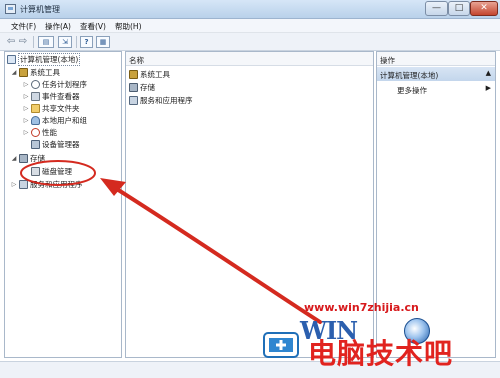  I want to click on tree-label: 磁盘管理, so click(57, 171).